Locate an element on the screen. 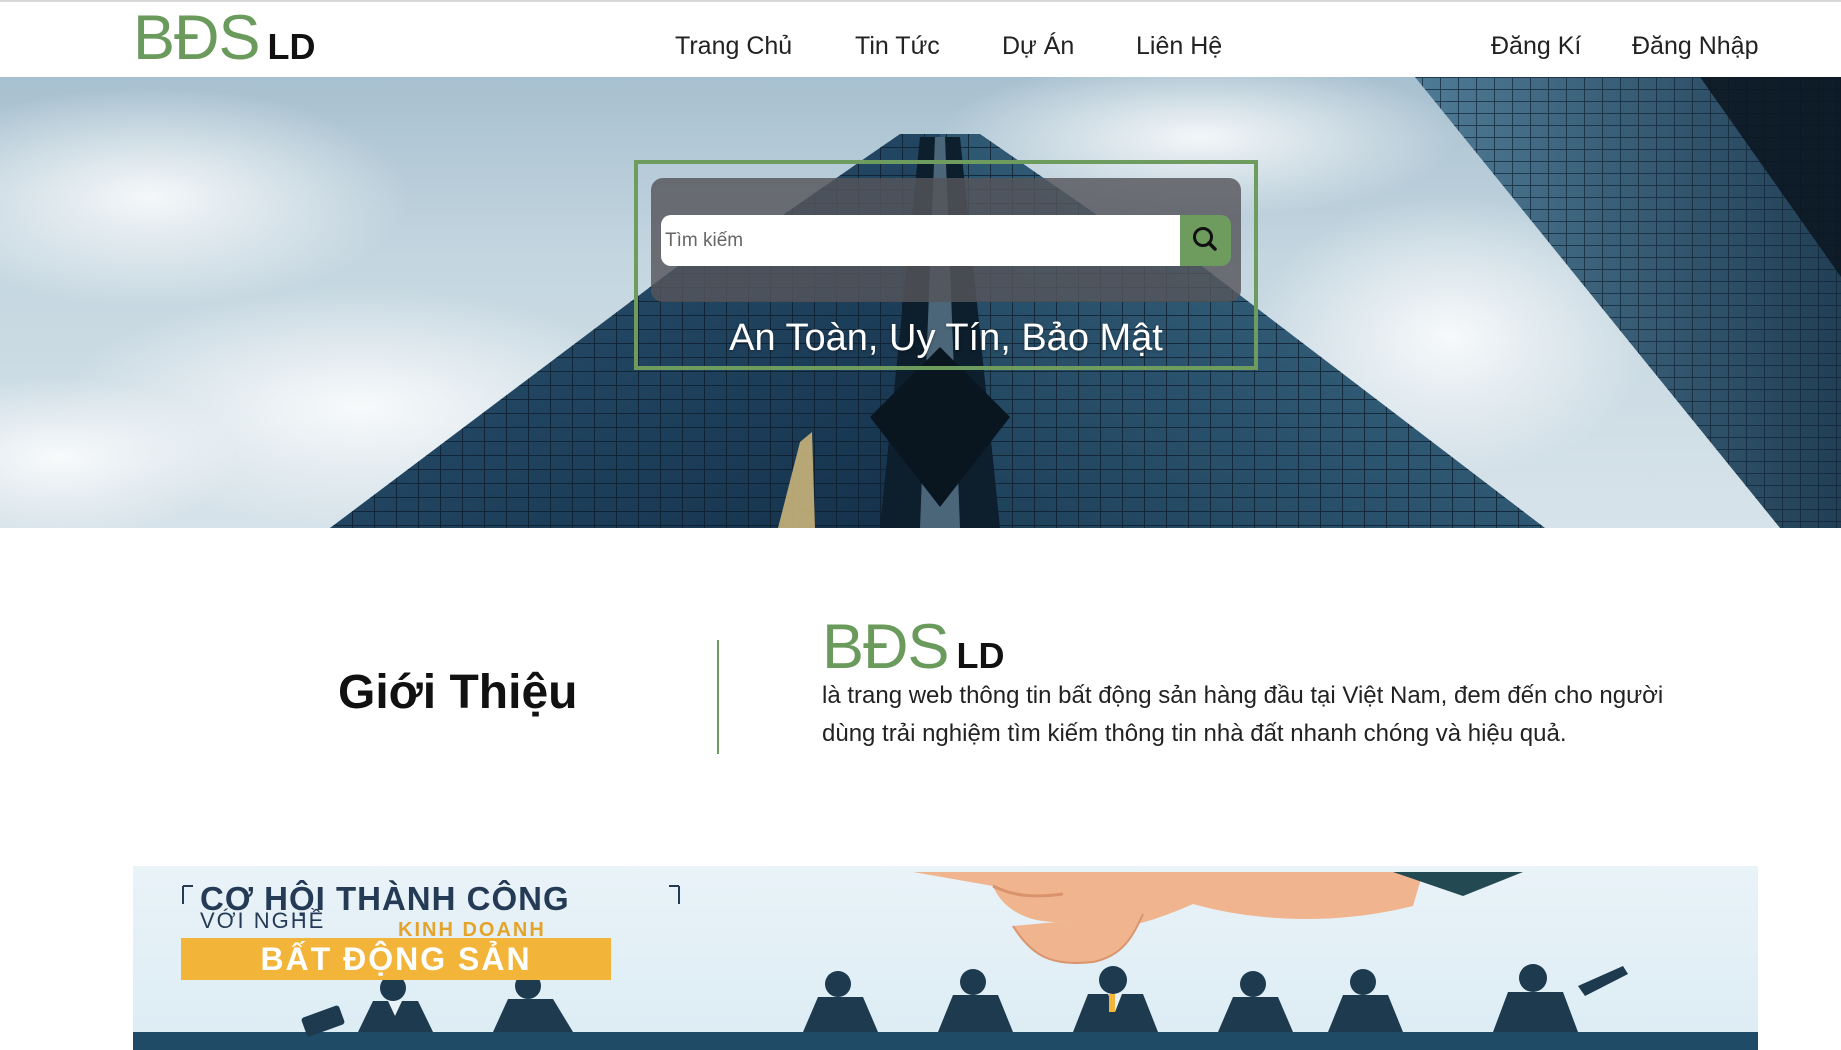 Image resolution: width=1841 pixels, height=1050 pixels. intro-divider is located at coordinates (718, 697).